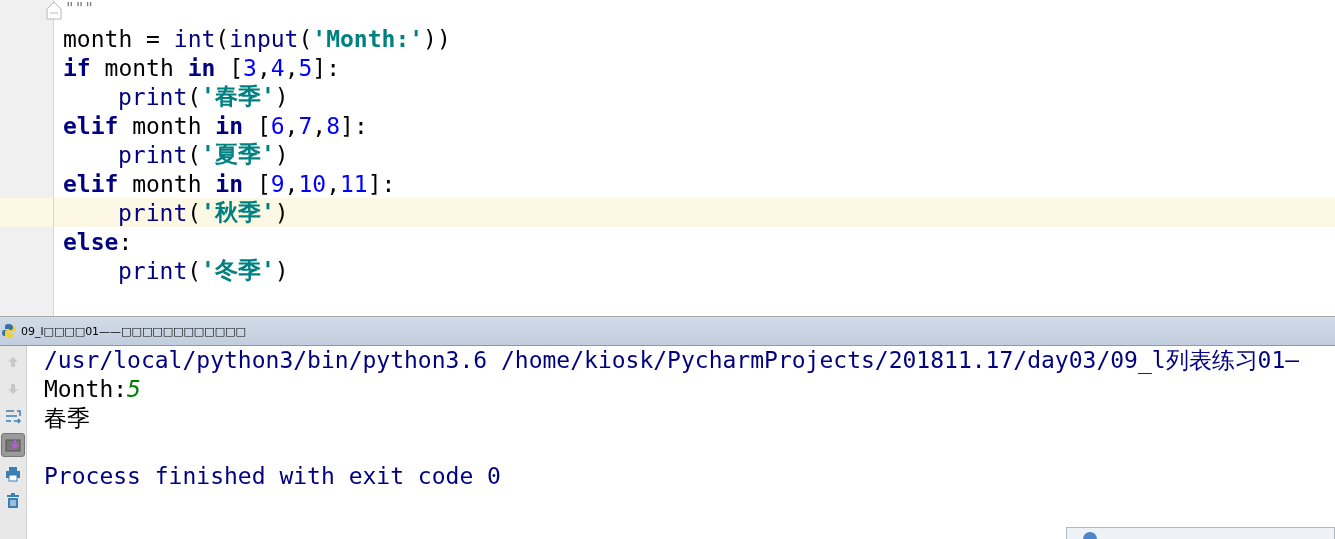 Image resolution: width=1335 pixels, height=539 pixels. Describe the element at coordinates (202, 67) in the screenshot. I see `code-line: if month in [3,4,5]:` at that location.